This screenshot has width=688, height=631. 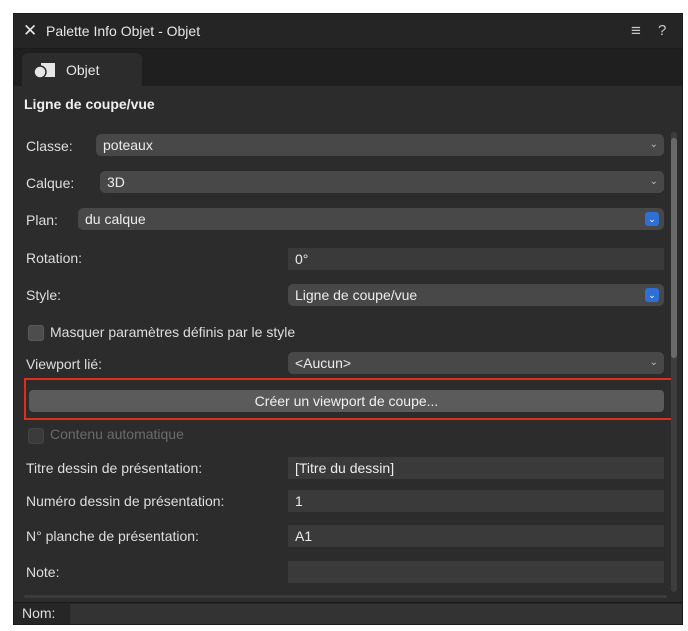 What do you see at coordinates (36, 436) in the screenshot?
I see `contenu-auto-checkbox` at bounding box center [36, 436].